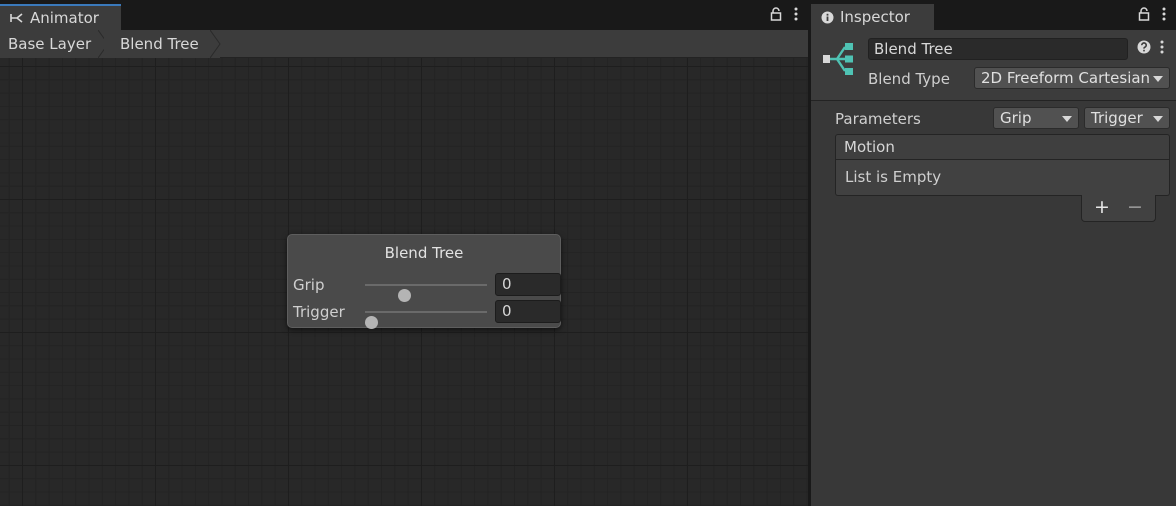 The height and width of the screenshot is (506, 1176). I want to click on grip-value-field: 0, so click(528, 284).